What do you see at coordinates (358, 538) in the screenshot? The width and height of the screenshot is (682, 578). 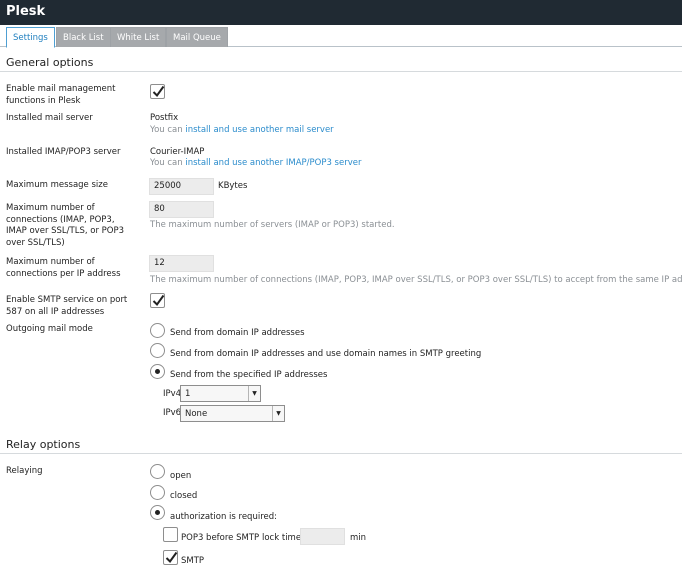 I see `lock-time-unit: min` at bounding box center [358, 538].